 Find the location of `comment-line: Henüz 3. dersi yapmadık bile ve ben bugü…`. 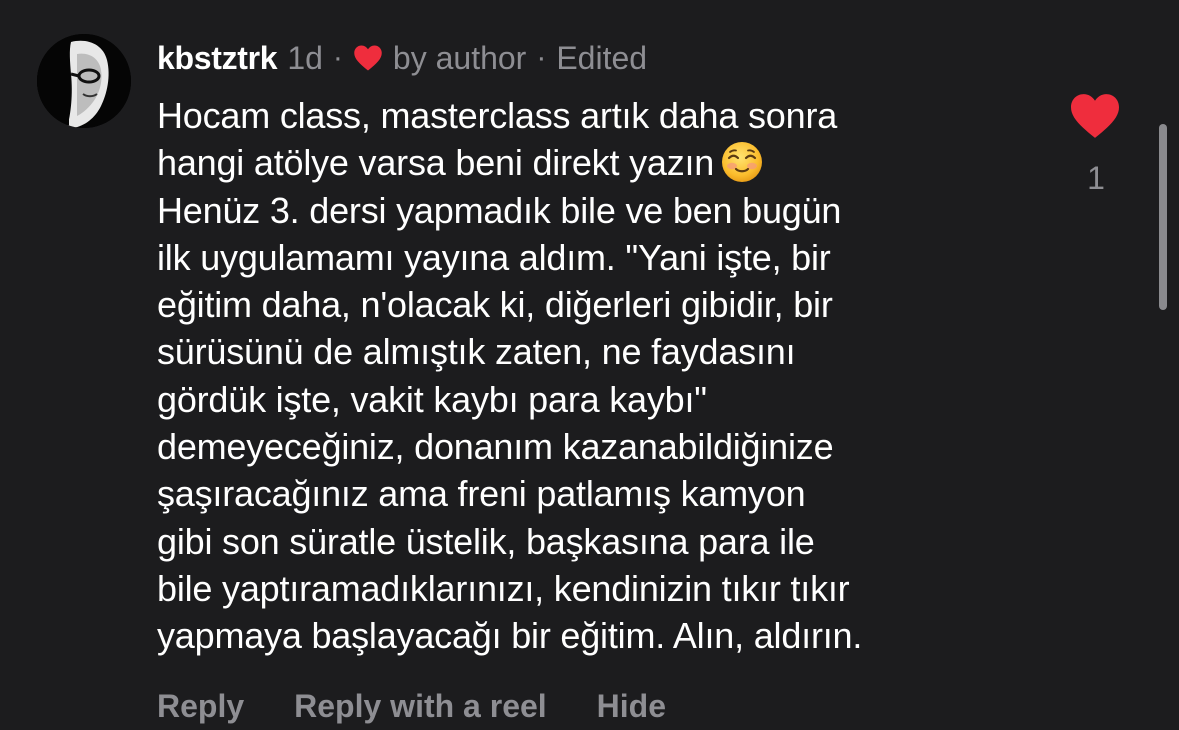

comment-line: Henüz 3. dersi yapmadık bile ve ben bugü… is located at coordinates (499, 210).